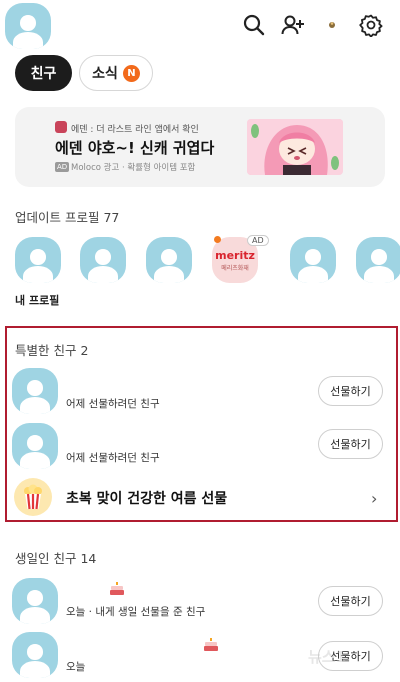  What do you see at coordinates (371, 25) in the screenshot?
I see `settings-icon` at bounding box center [371, 25].